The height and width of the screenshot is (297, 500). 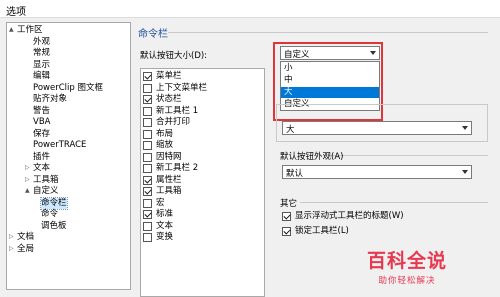 I want to click on tree-item-label: 命令栏, so click(x=54, y=202).